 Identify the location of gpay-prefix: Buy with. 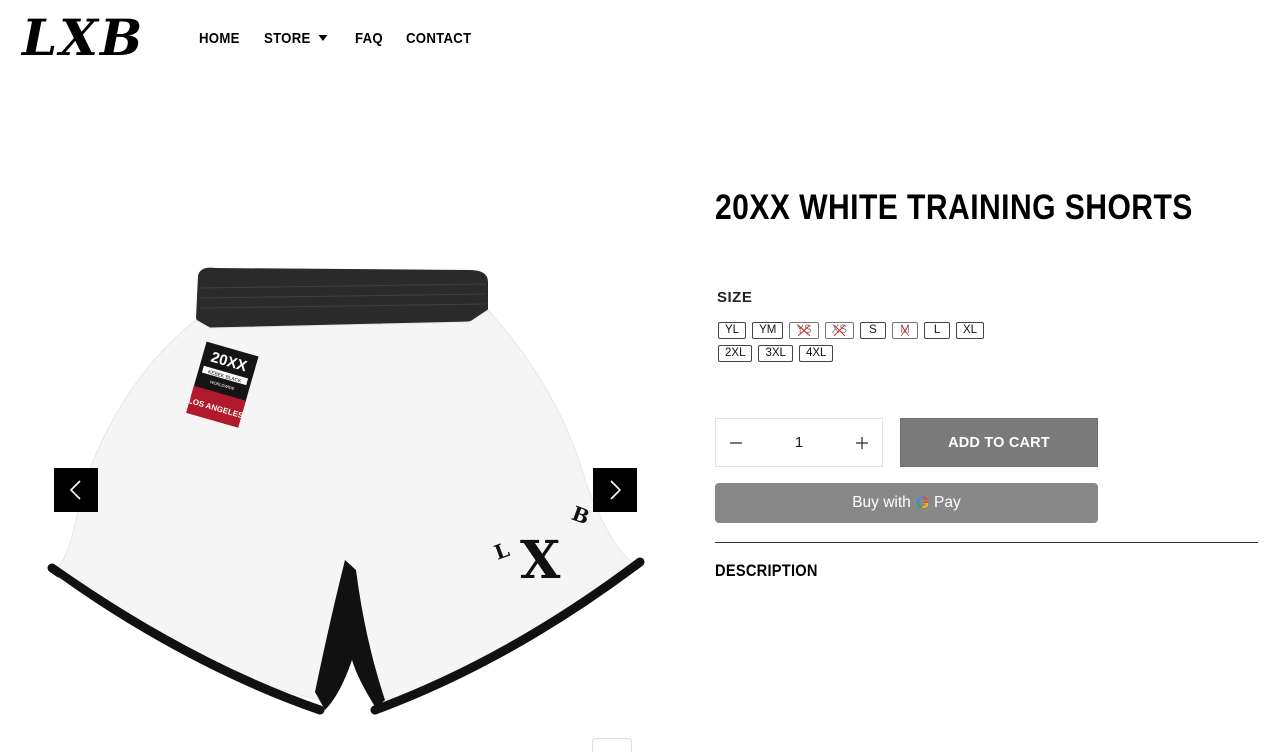
(881, 502).